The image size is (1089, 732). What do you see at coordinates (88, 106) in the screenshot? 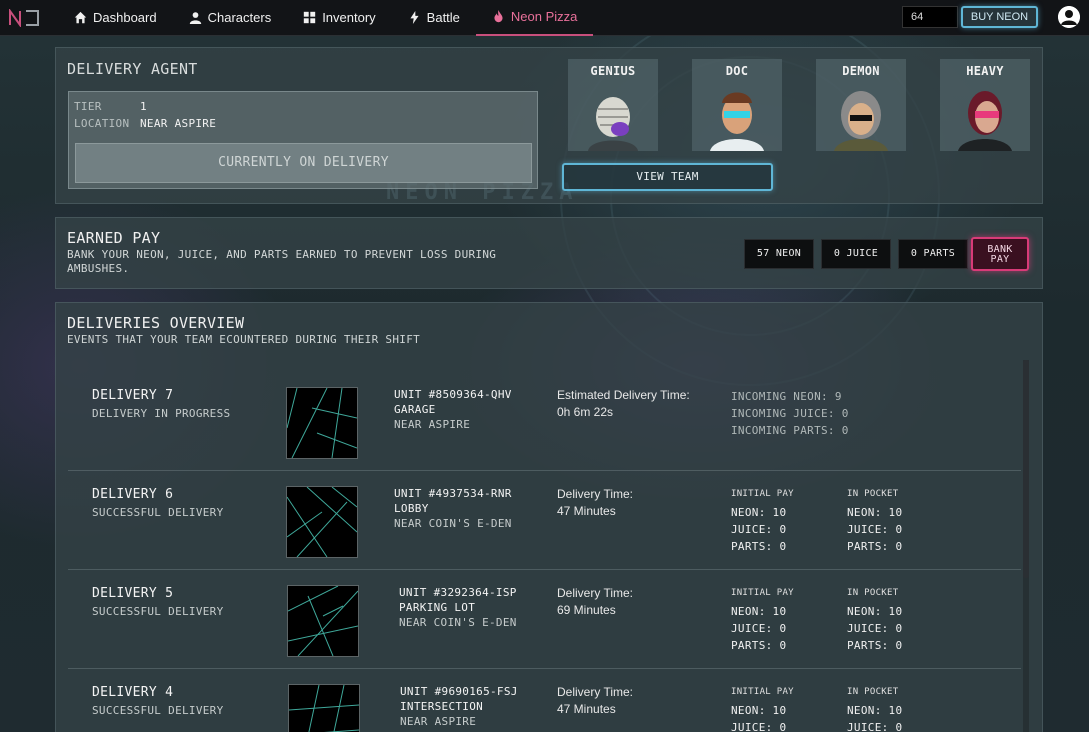
I see `tier-label: TIER` at bounding box center [88, 106].